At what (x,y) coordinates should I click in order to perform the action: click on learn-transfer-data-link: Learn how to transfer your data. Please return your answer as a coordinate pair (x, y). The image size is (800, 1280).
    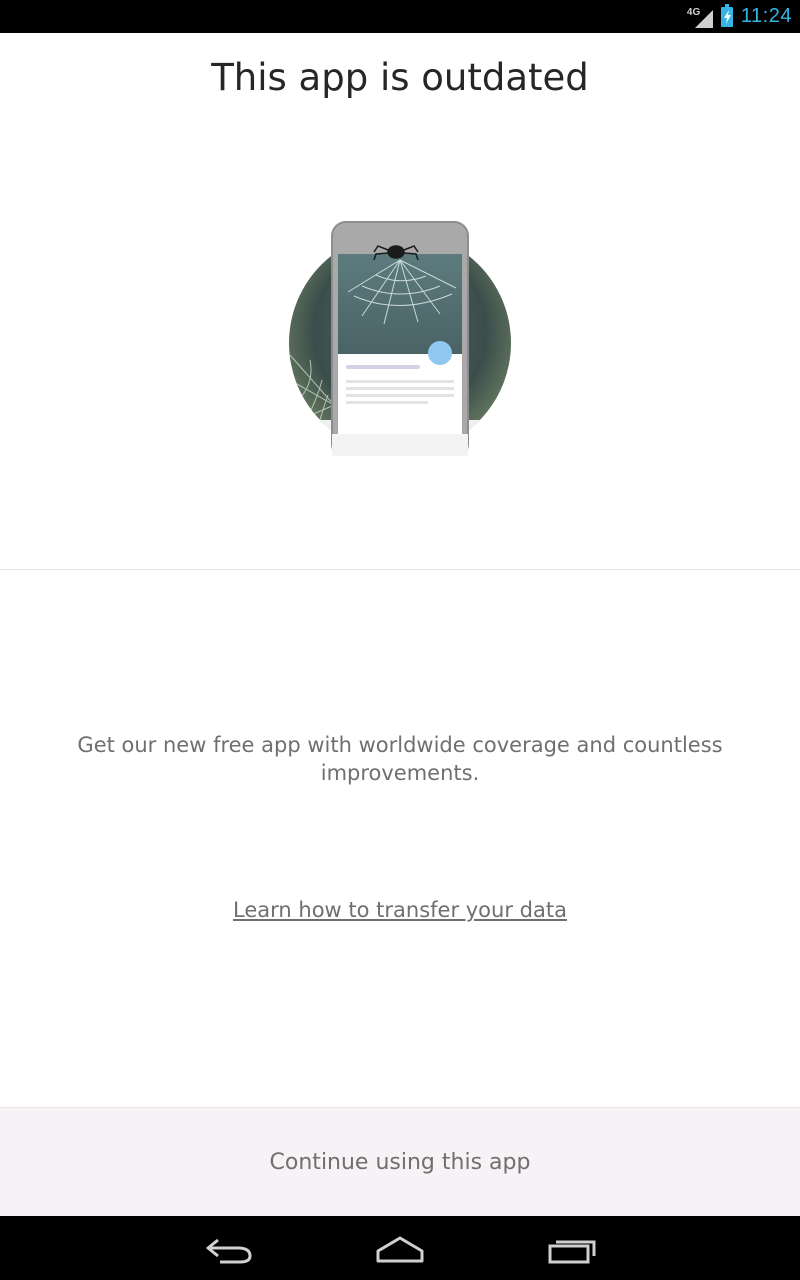
    Looking at the image, I should click on (400, 910).